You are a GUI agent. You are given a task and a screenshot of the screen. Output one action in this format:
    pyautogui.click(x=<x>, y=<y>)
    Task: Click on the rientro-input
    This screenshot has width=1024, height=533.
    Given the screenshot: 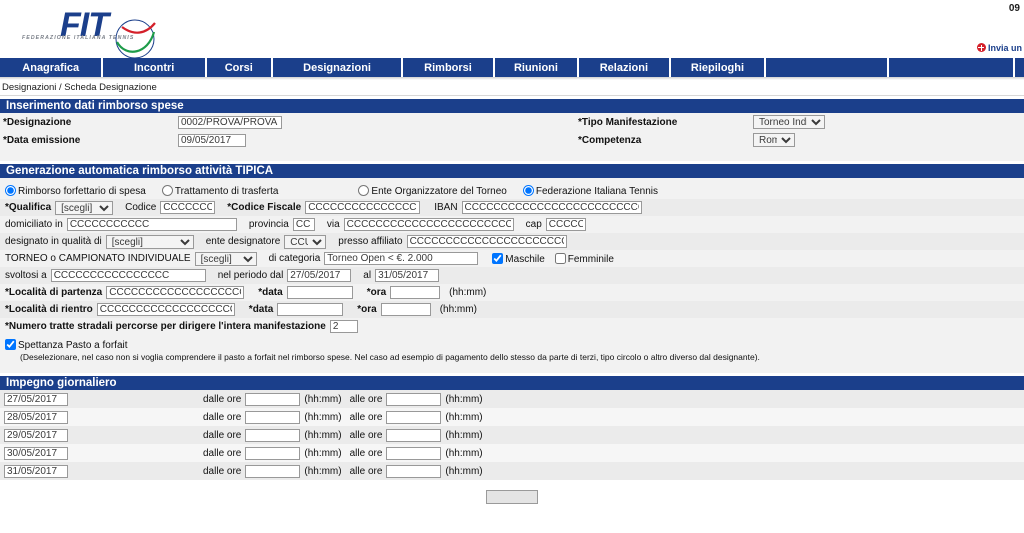 What is the action you would take?
    pyautogui.click(x=165, y=309)
    